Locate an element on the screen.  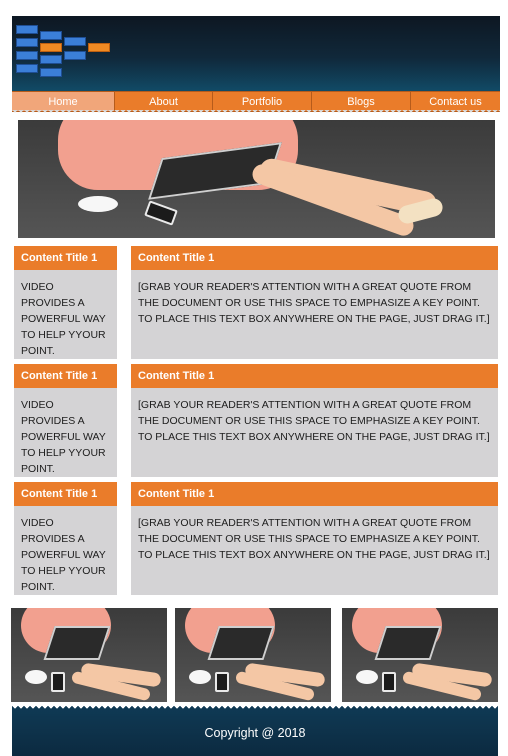
nav-about: About is located at coordinates (164, 101).